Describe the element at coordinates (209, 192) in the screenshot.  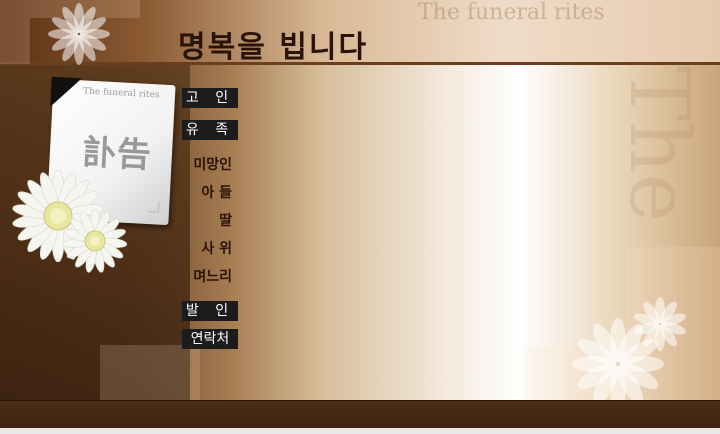
I see `menu-item-son: 아 들` at that location.